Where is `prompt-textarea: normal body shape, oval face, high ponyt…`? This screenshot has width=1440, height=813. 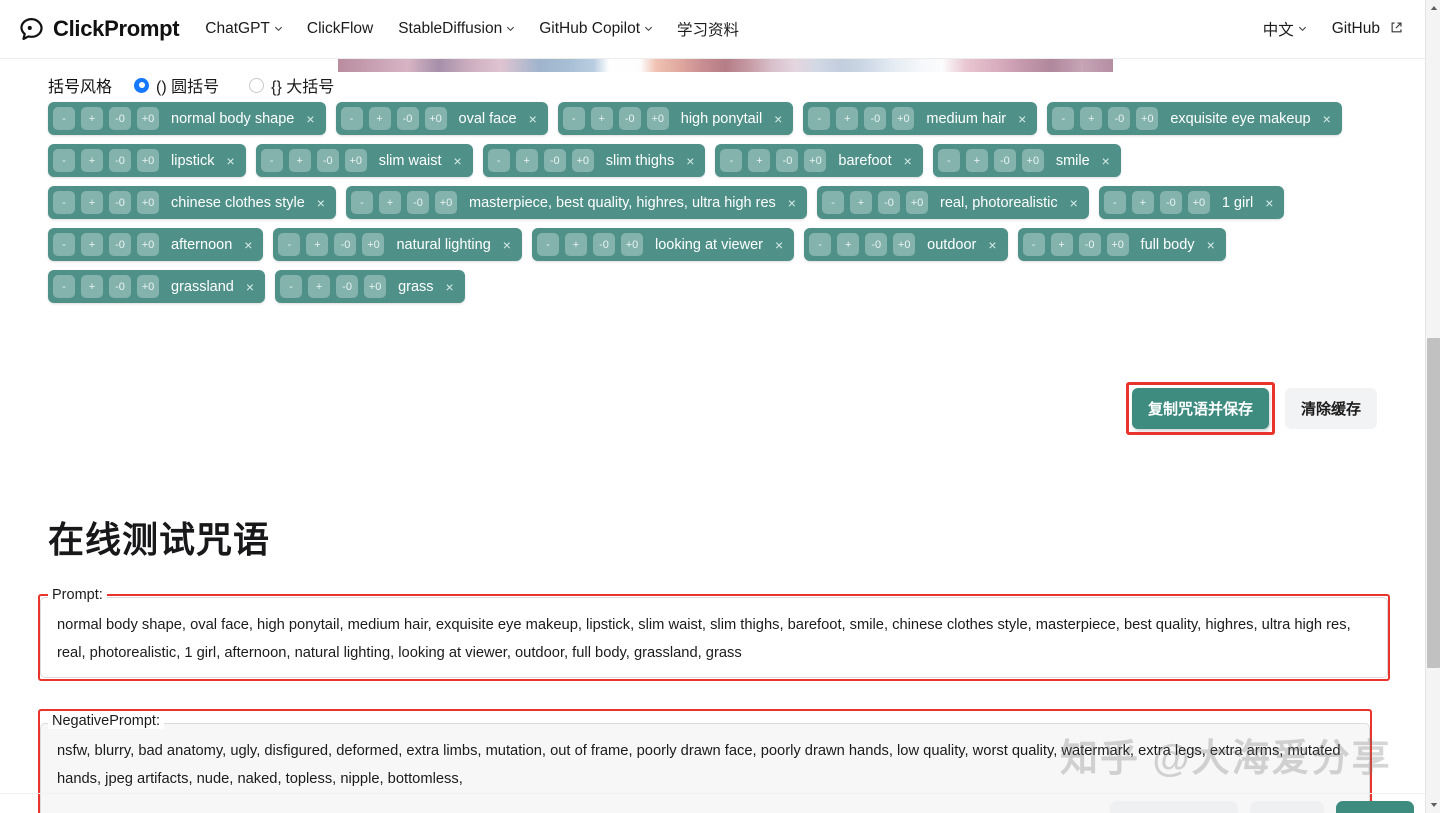
prompt-textarea: normal body shape, oval face, high ponyt… is located at coordinates (714, 637).